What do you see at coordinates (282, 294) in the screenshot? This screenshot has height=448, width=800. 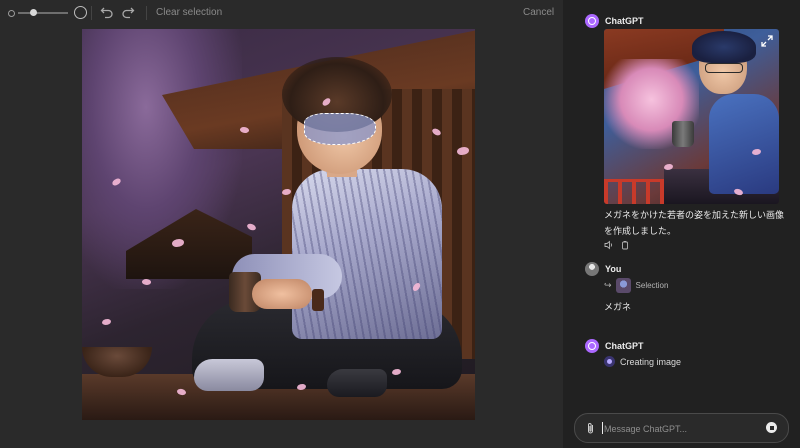 I see `figure-hands` at bounding box center [282, 294].